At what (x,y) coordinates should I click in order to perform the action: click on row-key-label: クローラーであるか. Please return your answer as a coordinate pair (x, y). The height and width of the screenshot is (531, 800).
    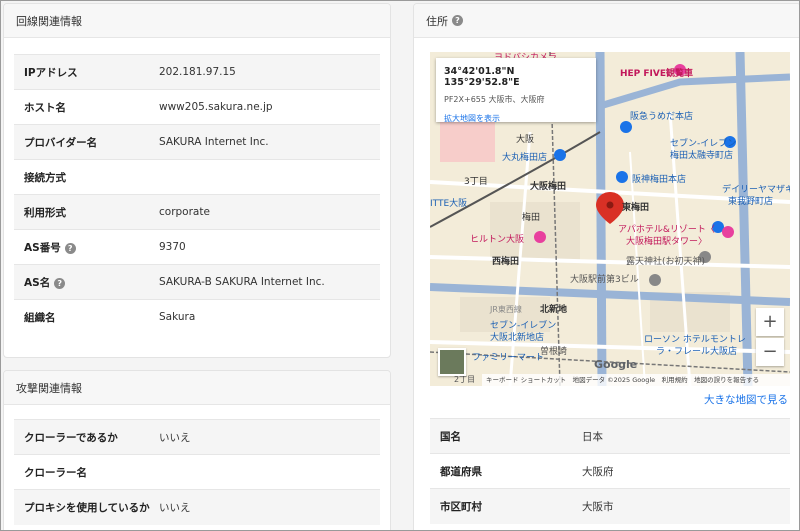
    Looking at the image, I should click on (71, 437).